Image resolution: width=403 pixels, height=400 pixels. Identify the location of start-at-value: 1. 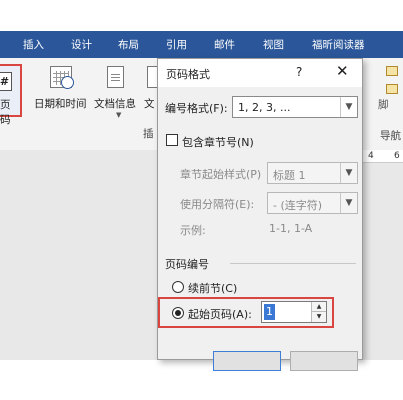
(269, 312).